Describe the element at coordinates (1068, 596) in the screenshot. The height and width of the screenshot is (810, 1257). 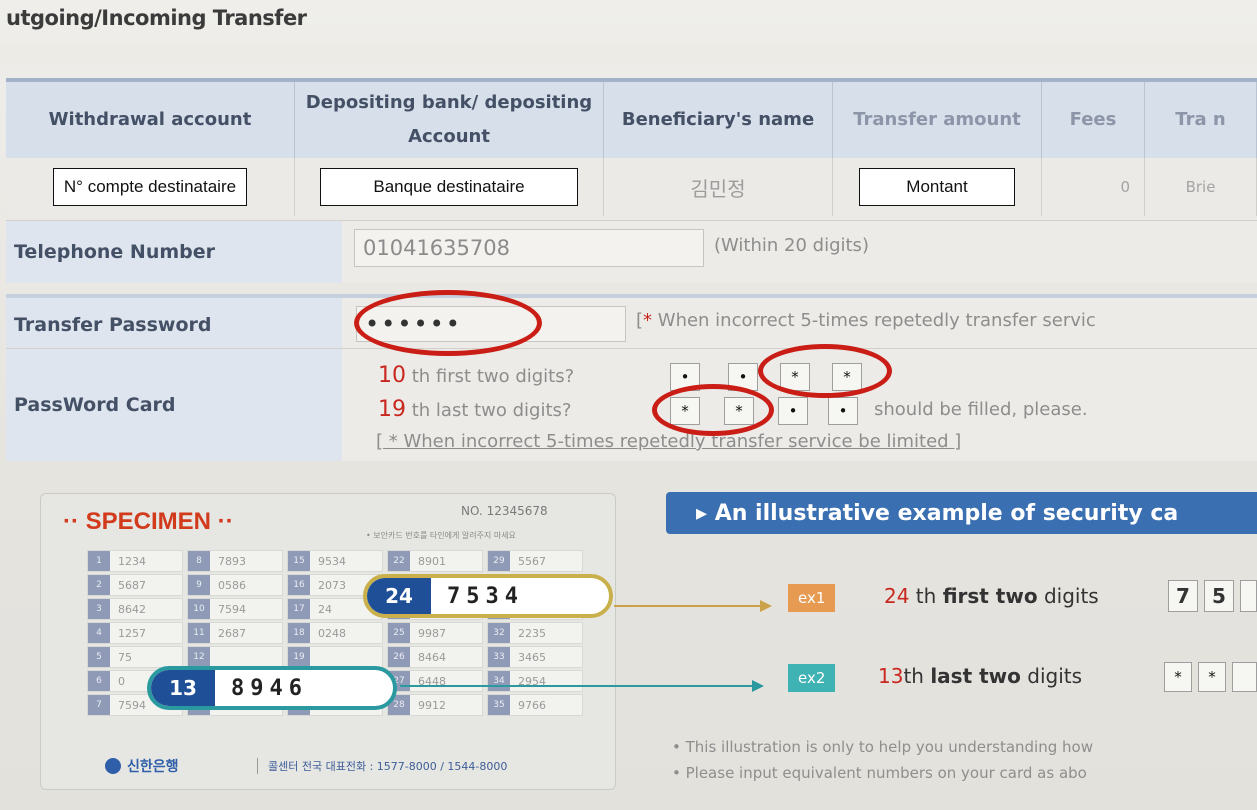
I see `ex1-text-c: digits` at that location.